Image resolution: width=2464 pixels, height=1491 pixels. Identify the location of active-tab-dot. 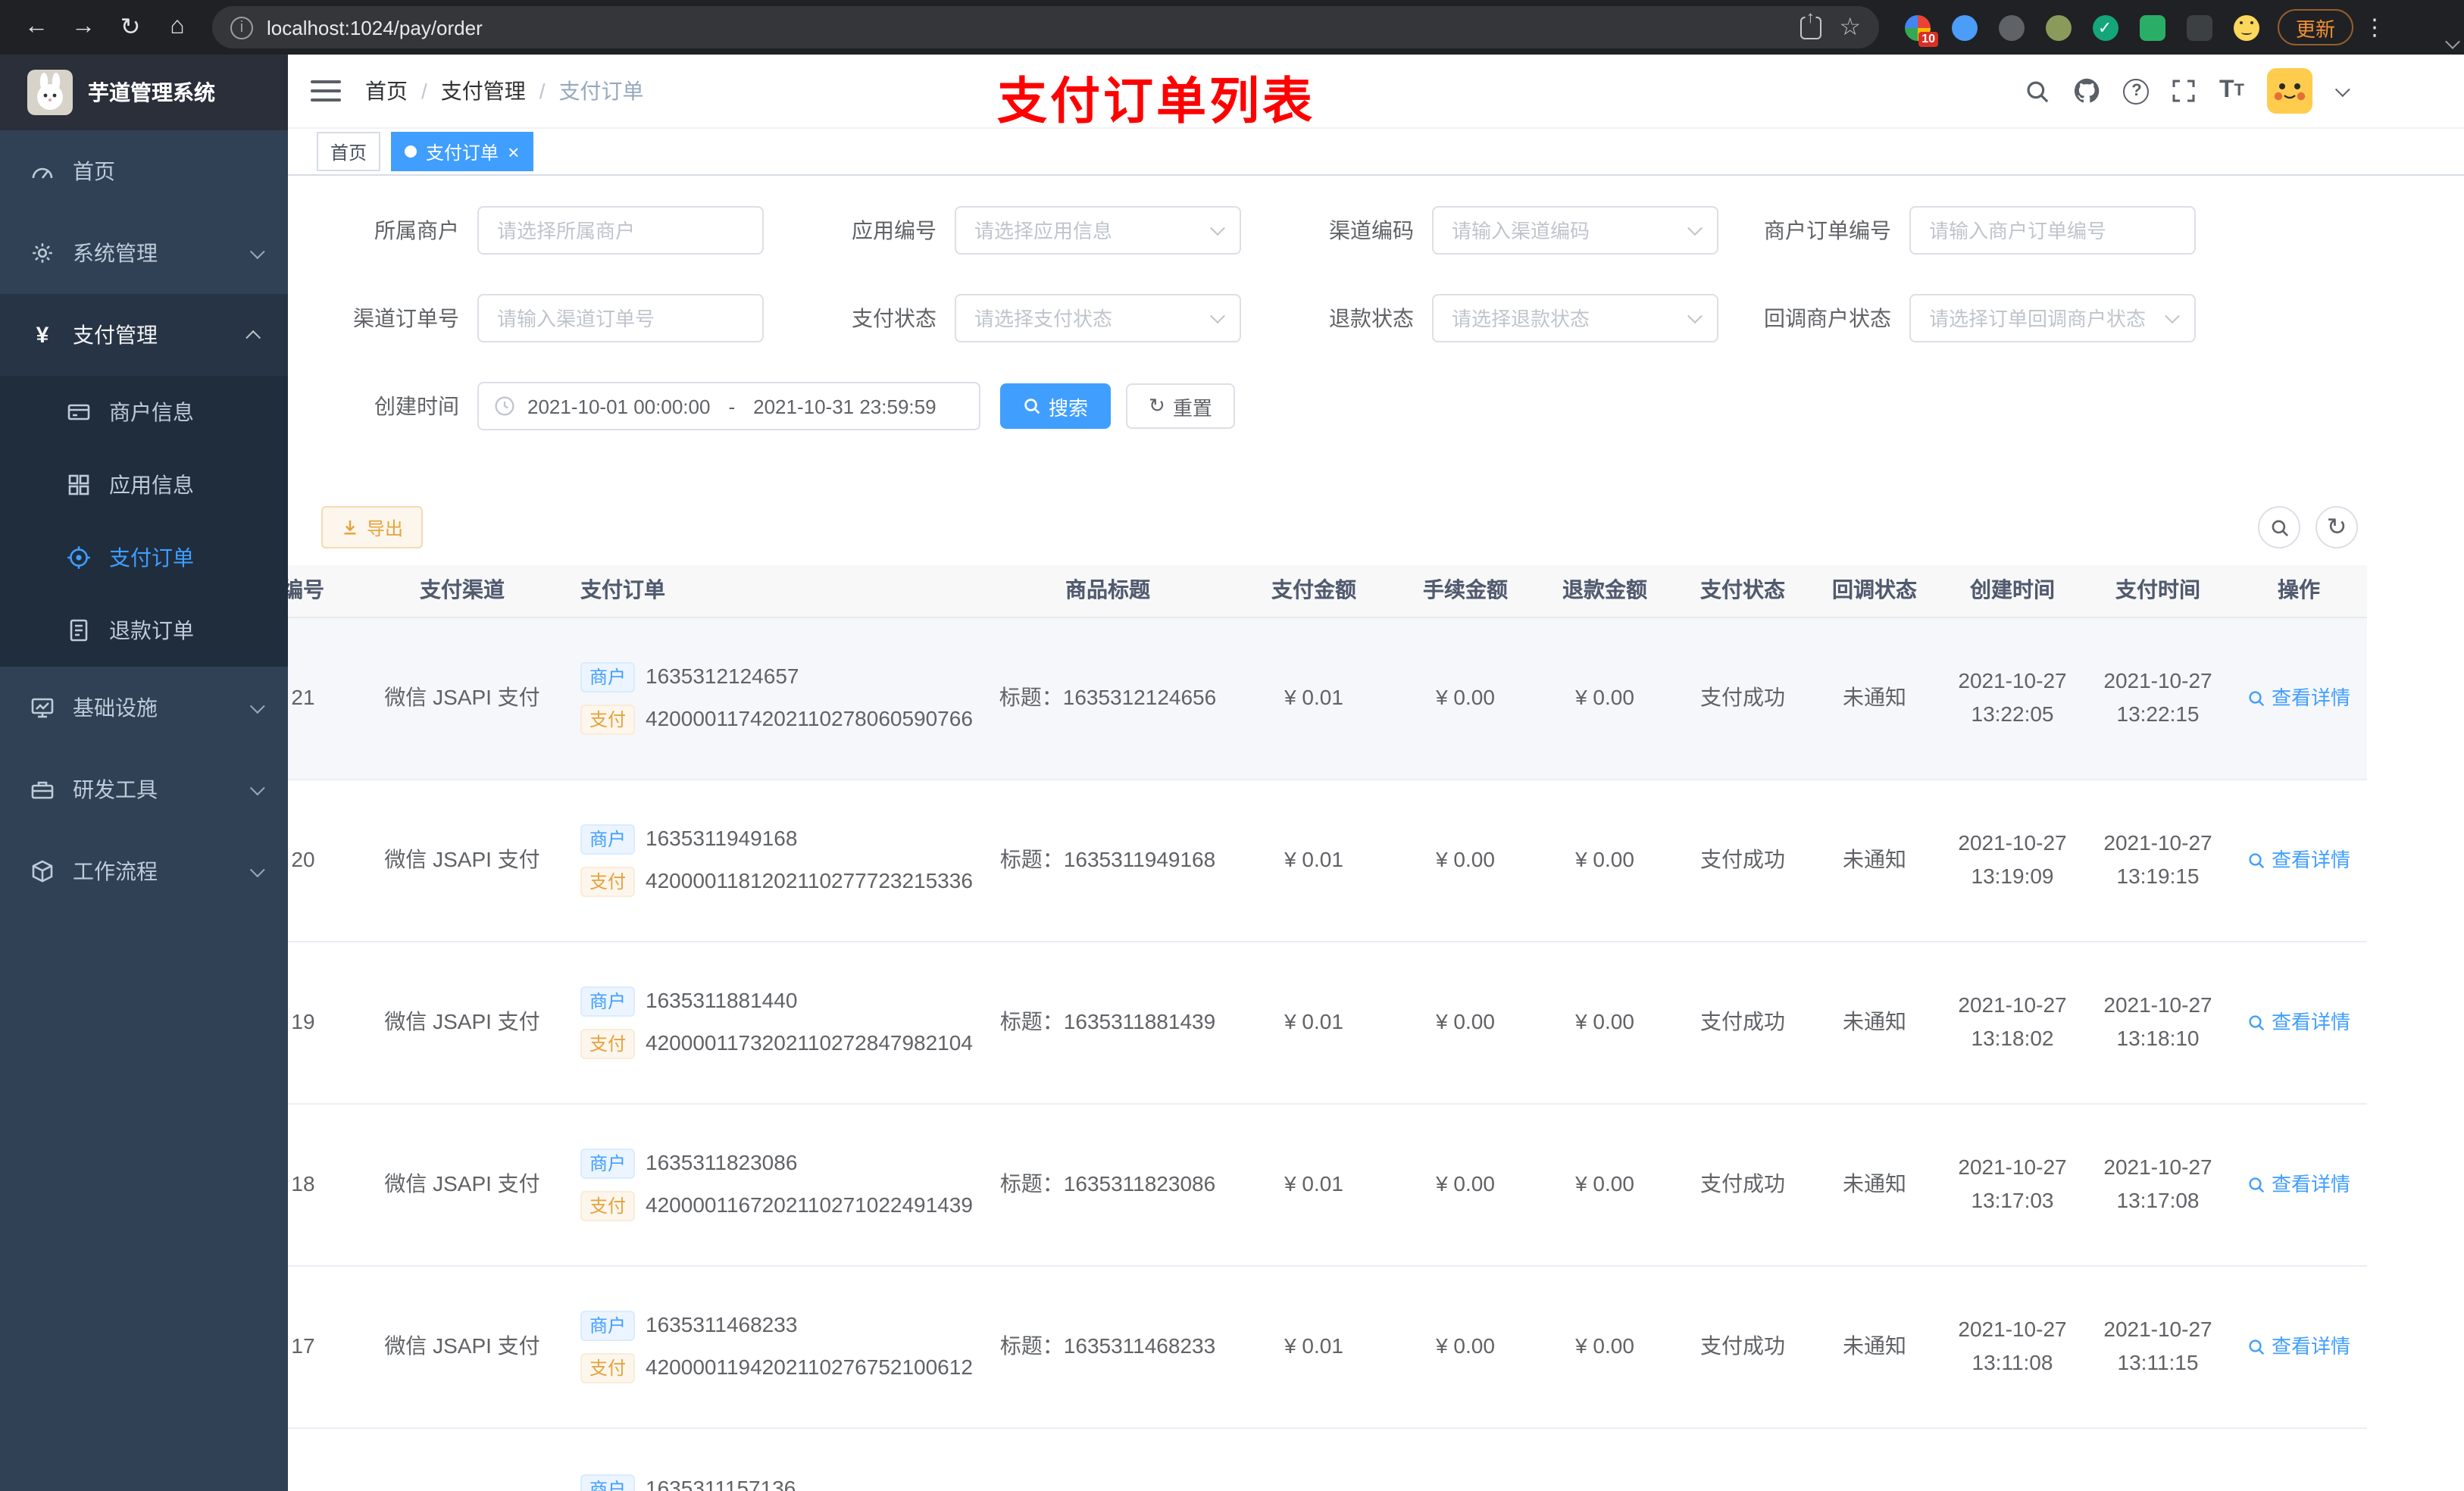
(411, 151).